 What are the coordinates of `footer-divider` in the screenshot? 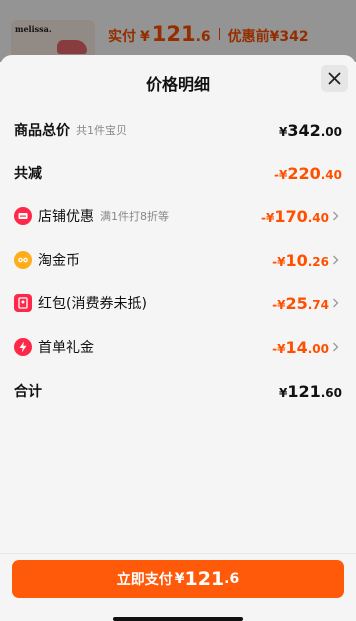 It's located at (178, 553).